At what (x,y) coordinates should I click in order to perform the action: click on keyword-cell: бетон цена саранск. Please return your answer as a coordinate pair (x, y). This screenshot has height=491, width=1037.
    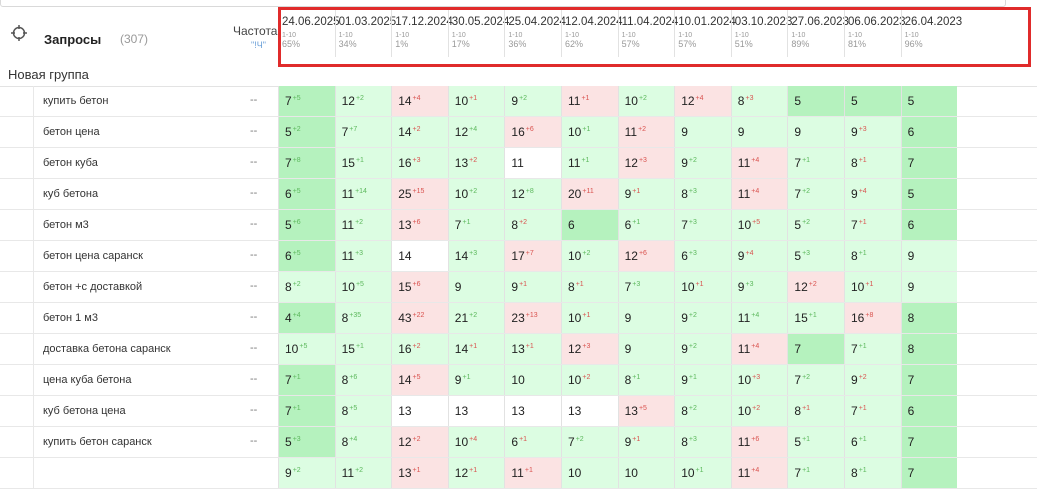
    Looking at the image, I should click on (93, 256).